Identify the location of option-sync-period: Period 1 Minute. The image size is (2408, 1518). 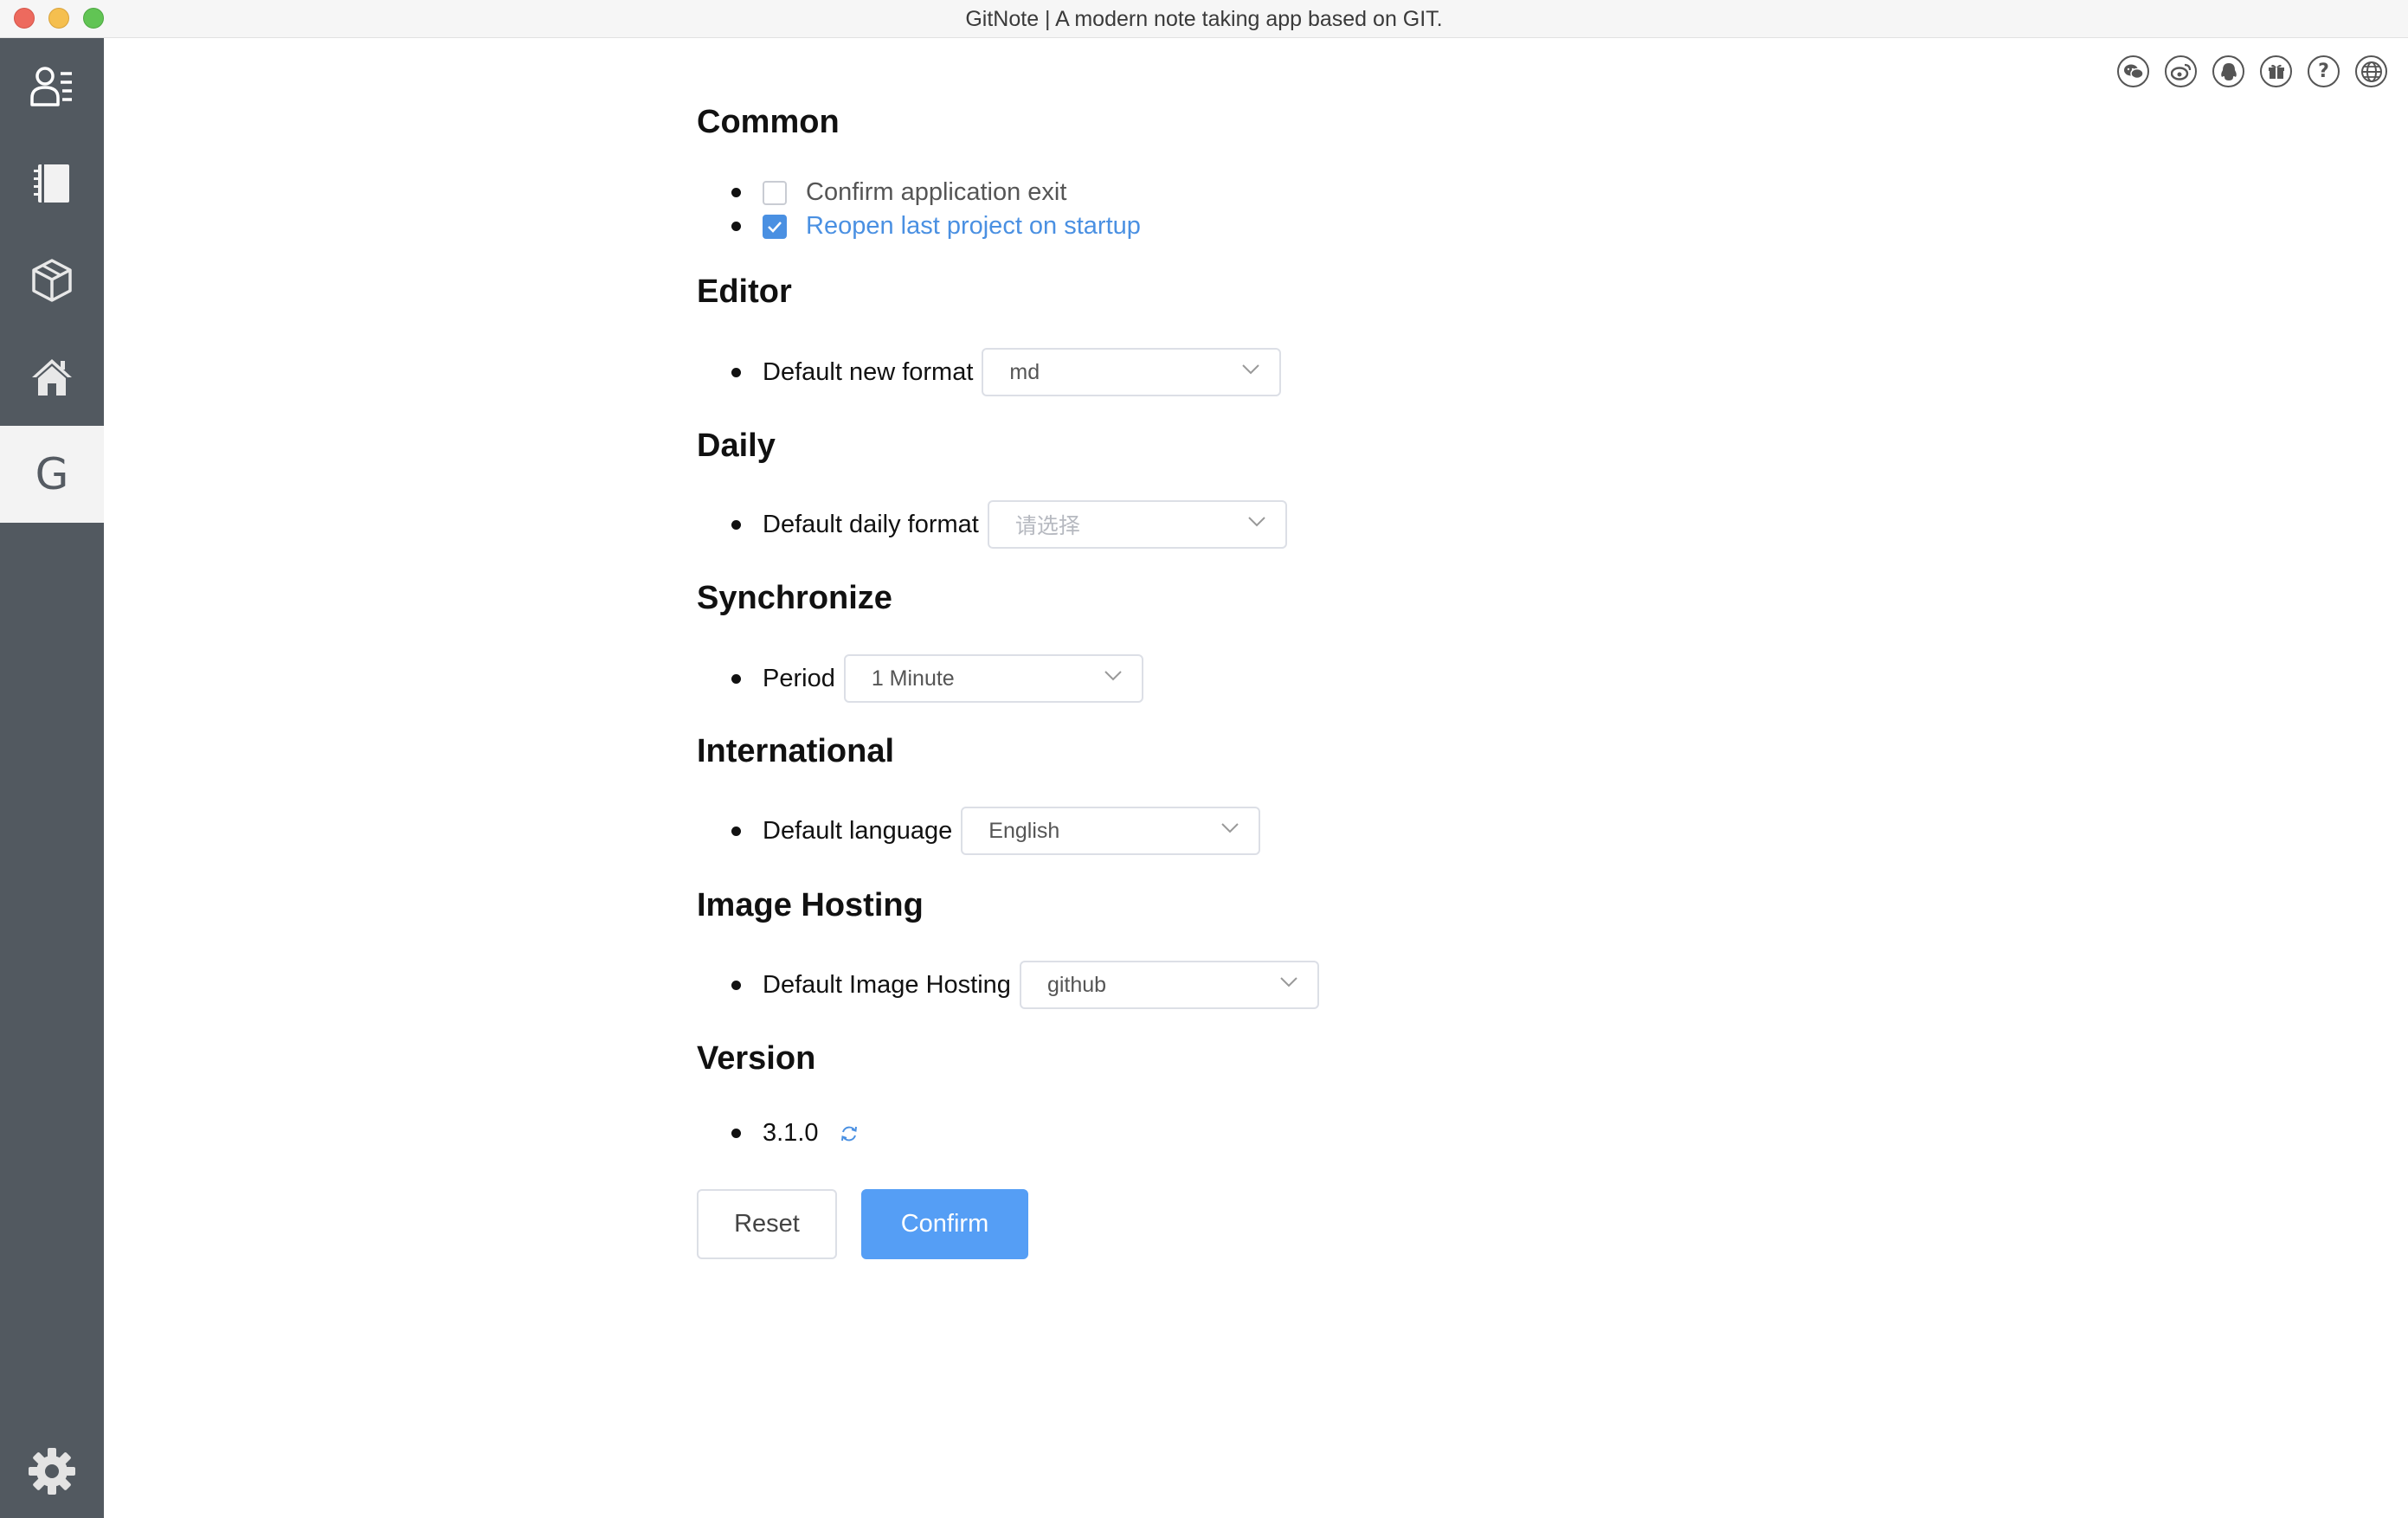
(937, 678).